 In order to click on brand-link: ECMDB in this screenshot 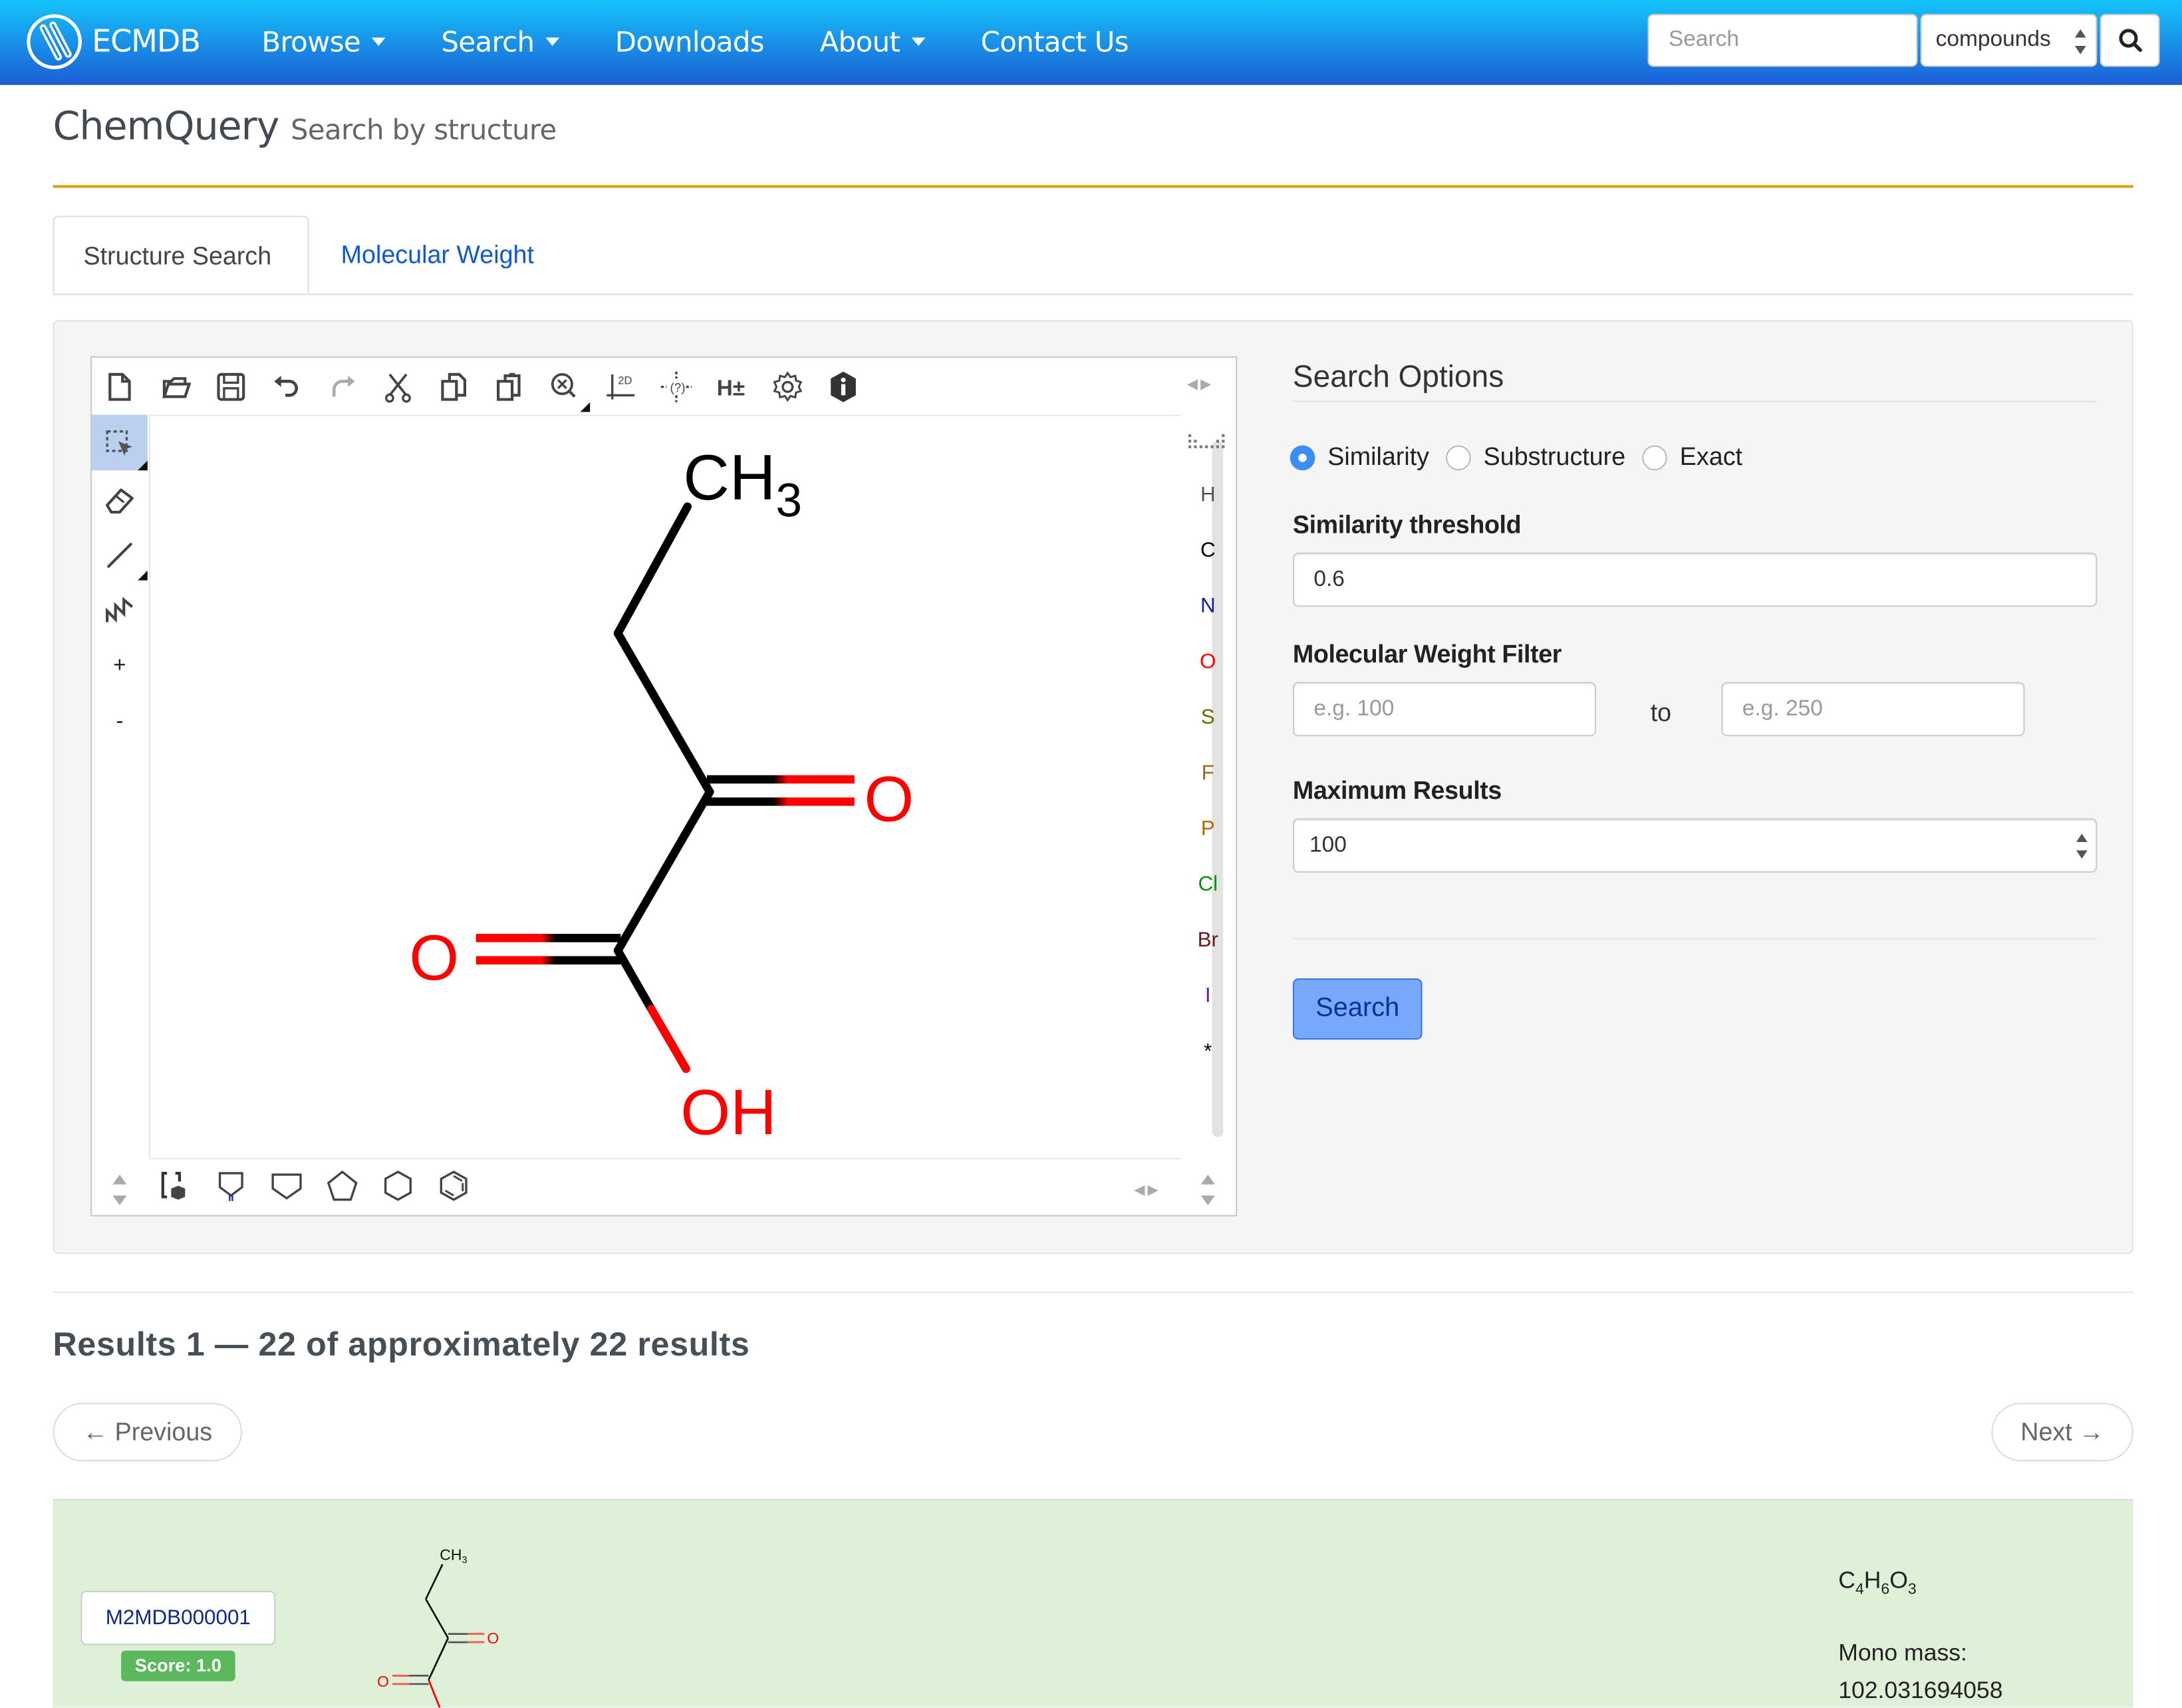, I will do `click(113, 42)`.